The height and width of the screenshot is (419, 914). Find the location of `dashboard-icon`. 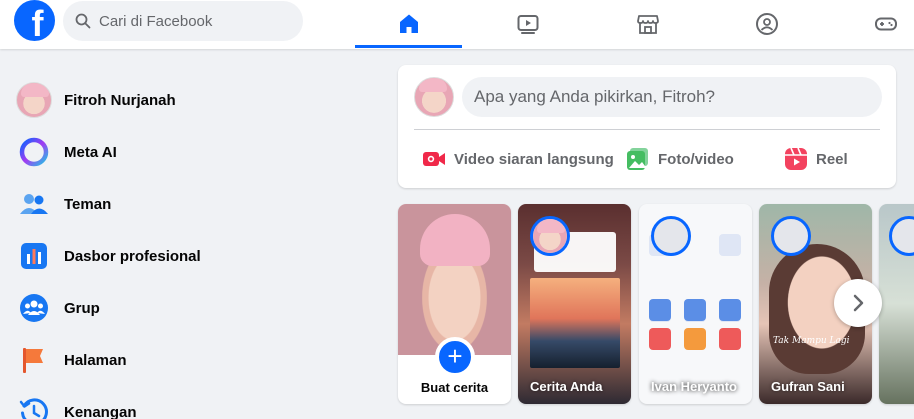

dashboard-icon is located at coordinates (34, 256).